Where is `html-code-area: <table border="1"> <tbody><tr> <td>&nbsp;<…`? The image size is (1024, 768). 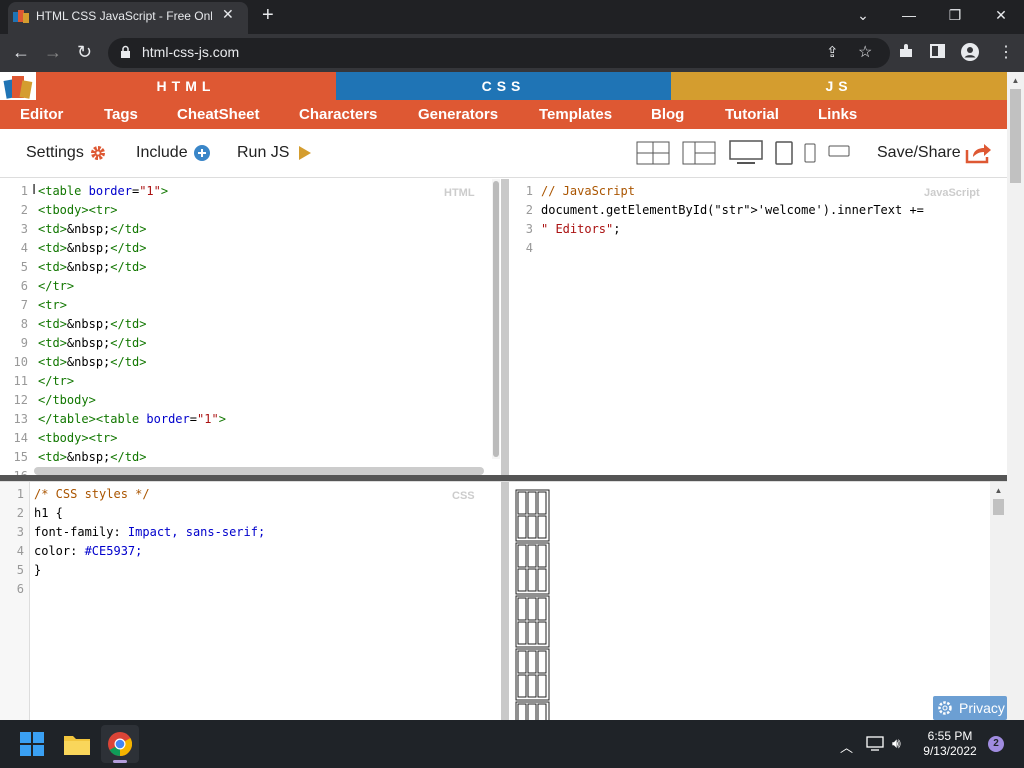 html-code-area: <table border="1"> <tbody><tr> <td>&nbsp;<… is located at coordinates (132, 324).